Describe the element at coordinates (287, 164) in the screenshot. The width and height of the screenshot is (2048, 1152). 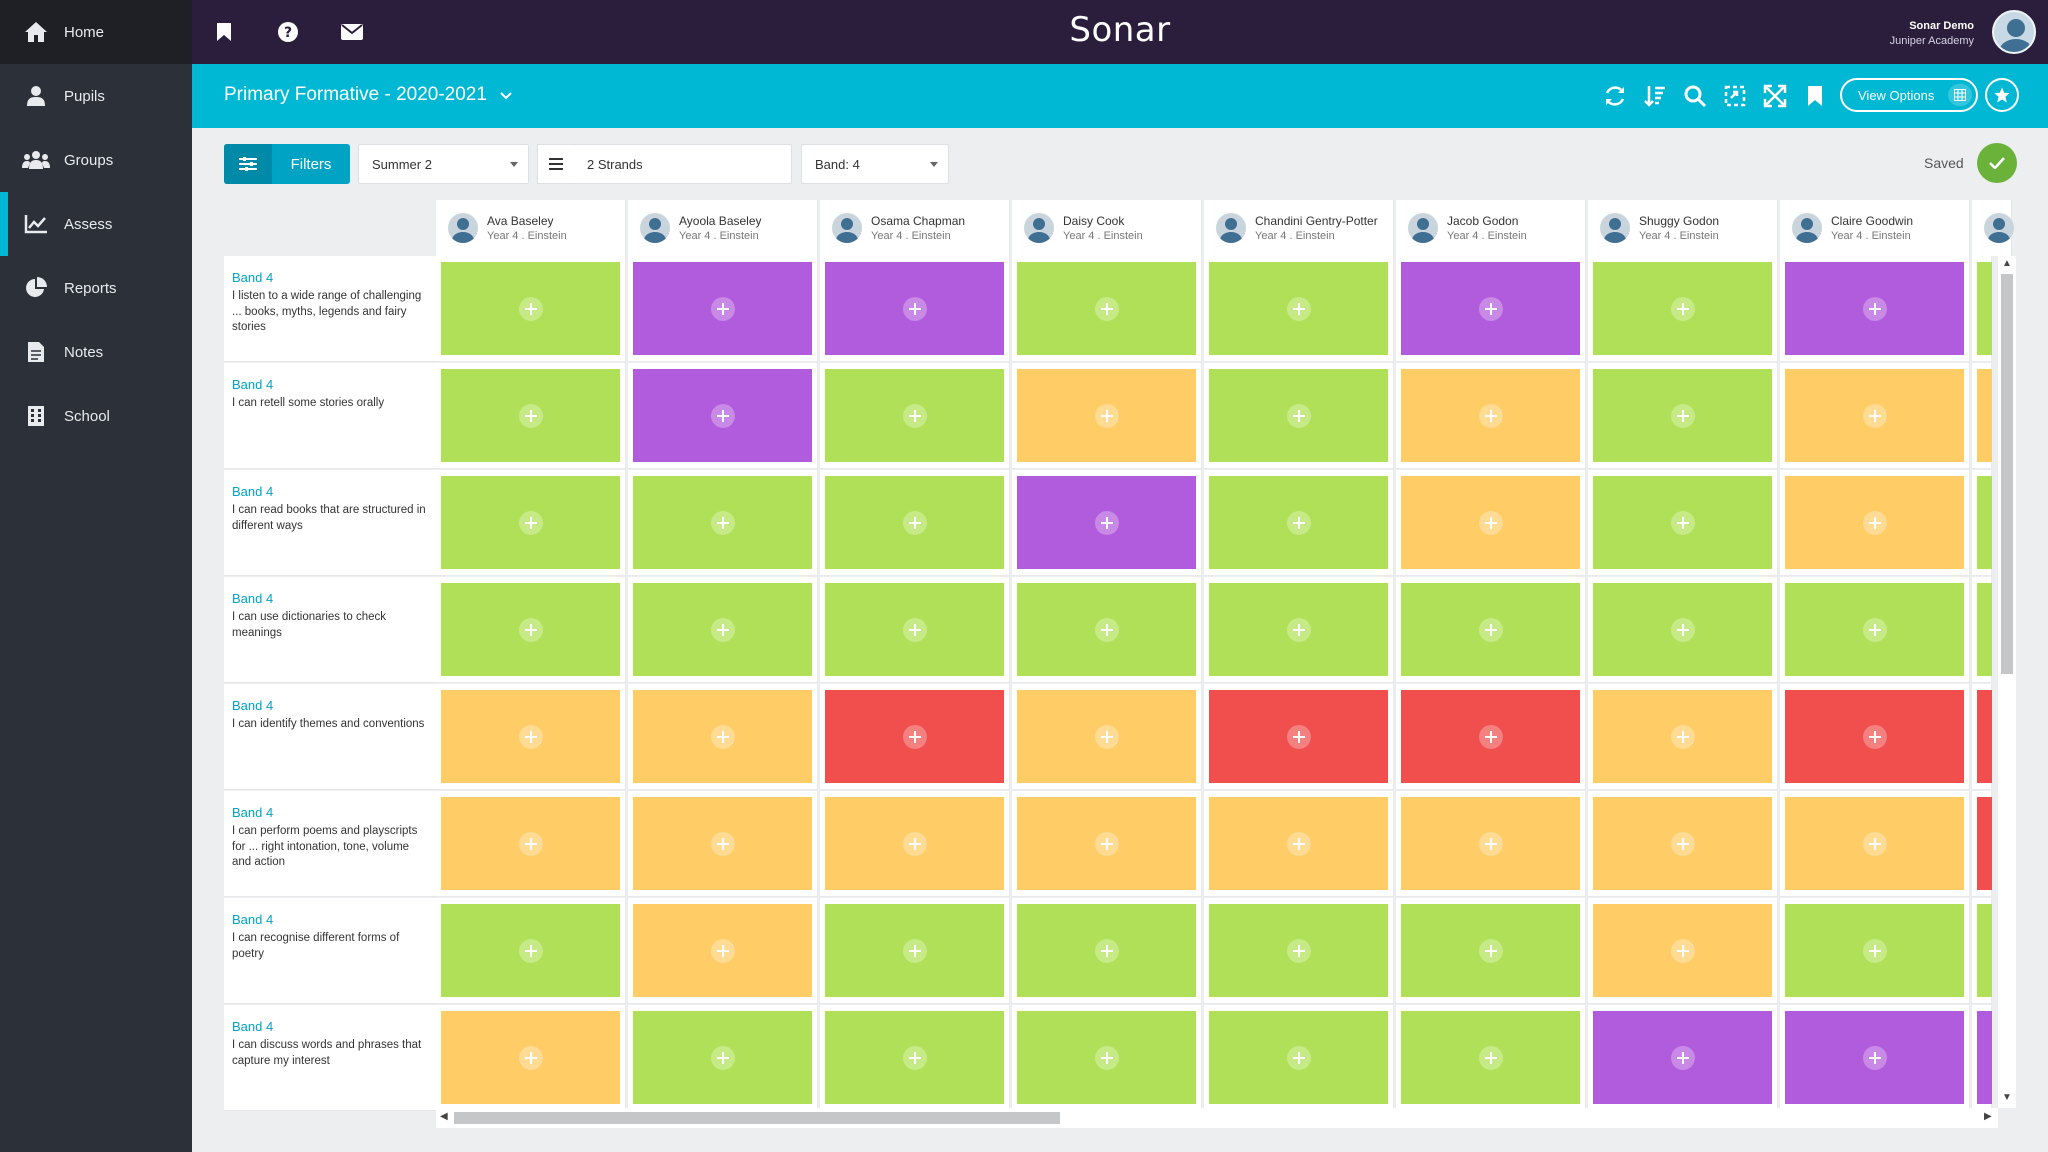
I see `filters-button: Filters` at that location.